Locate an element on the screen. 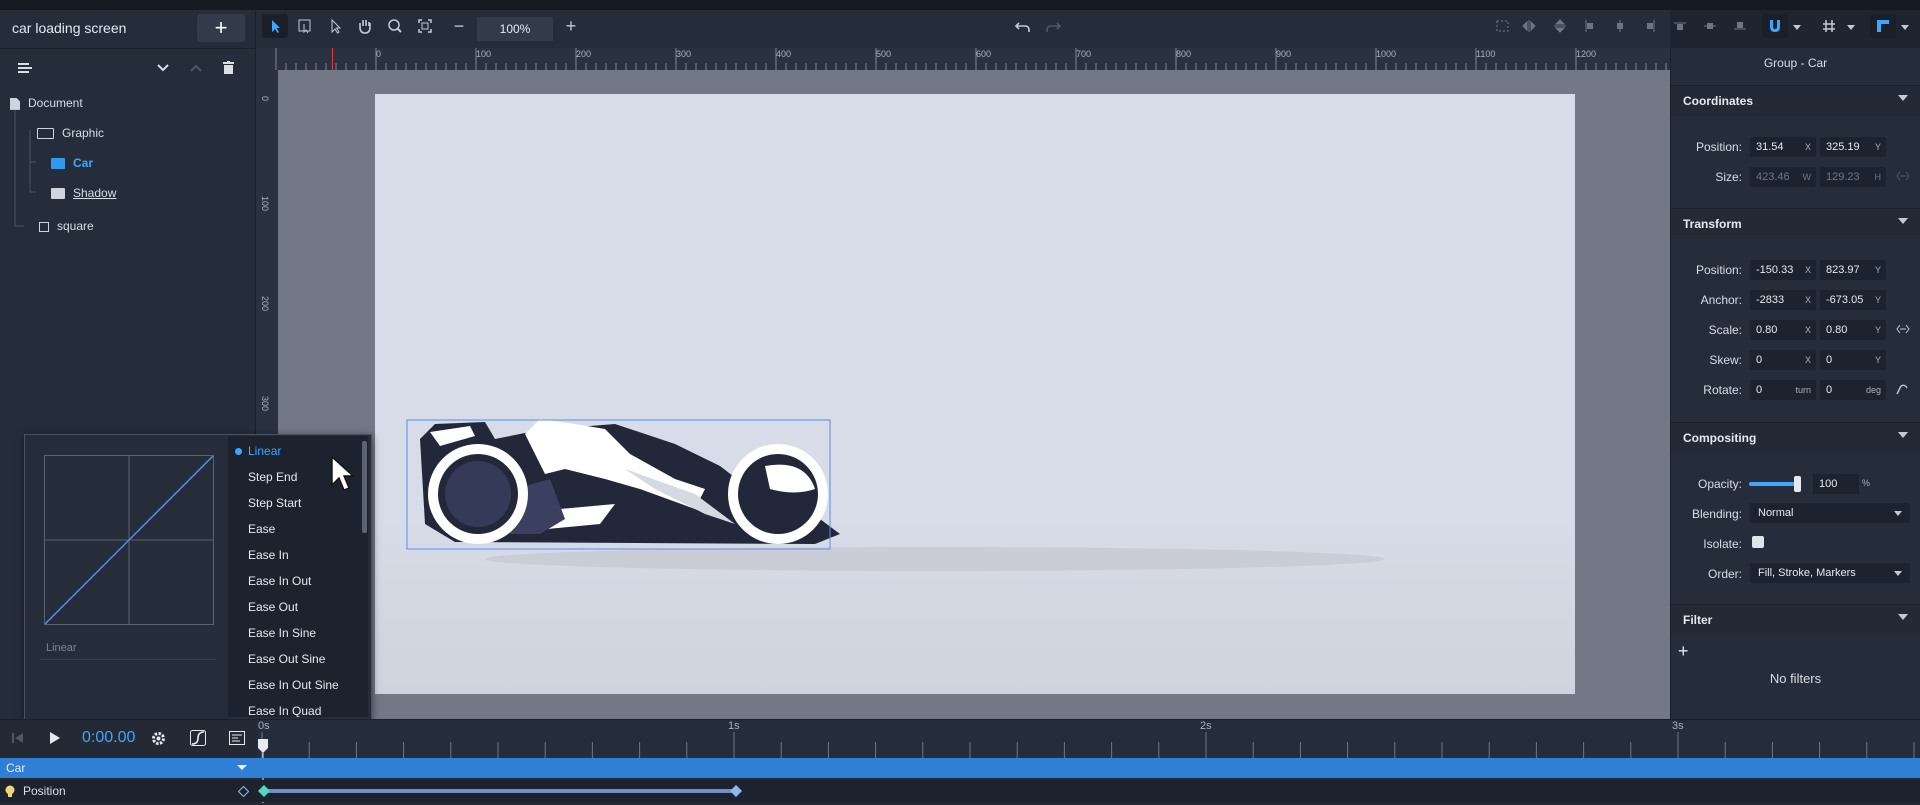 Image resolution: width=1920 pixels, height=805 pixels. easing-curve-icon is located at coordinates (198, 739).